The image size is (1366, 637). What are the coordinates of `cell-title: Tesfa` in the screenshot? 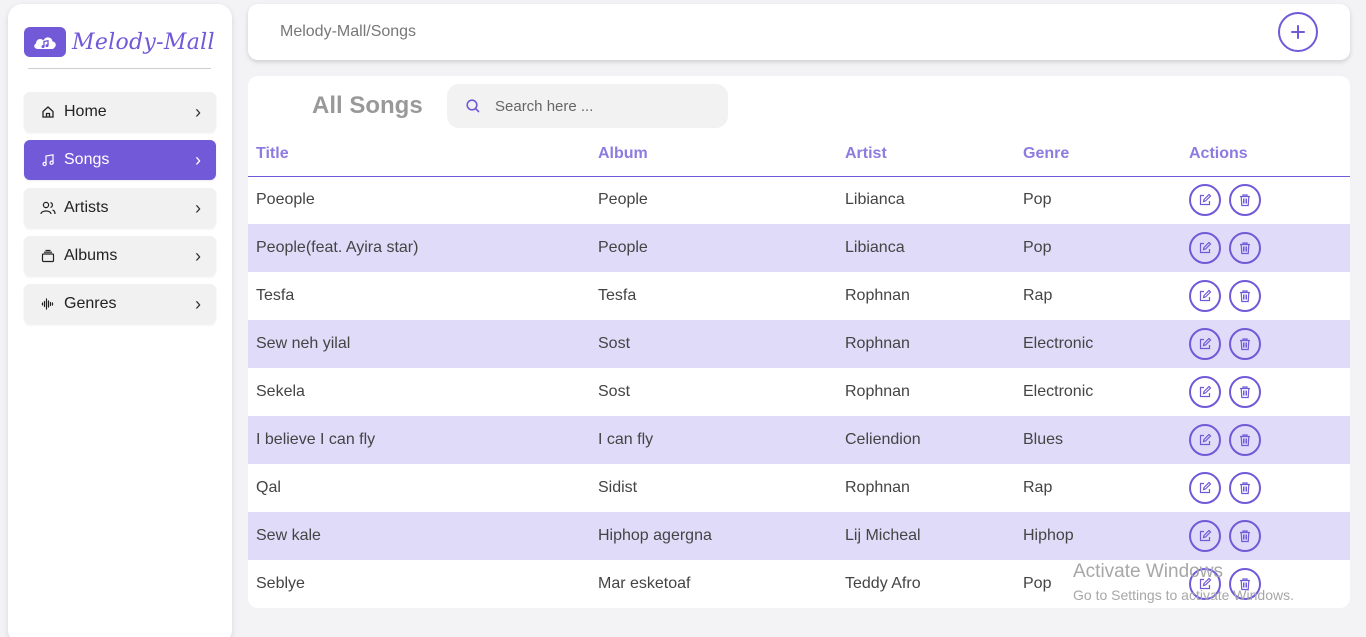 It's located at (275, 295).